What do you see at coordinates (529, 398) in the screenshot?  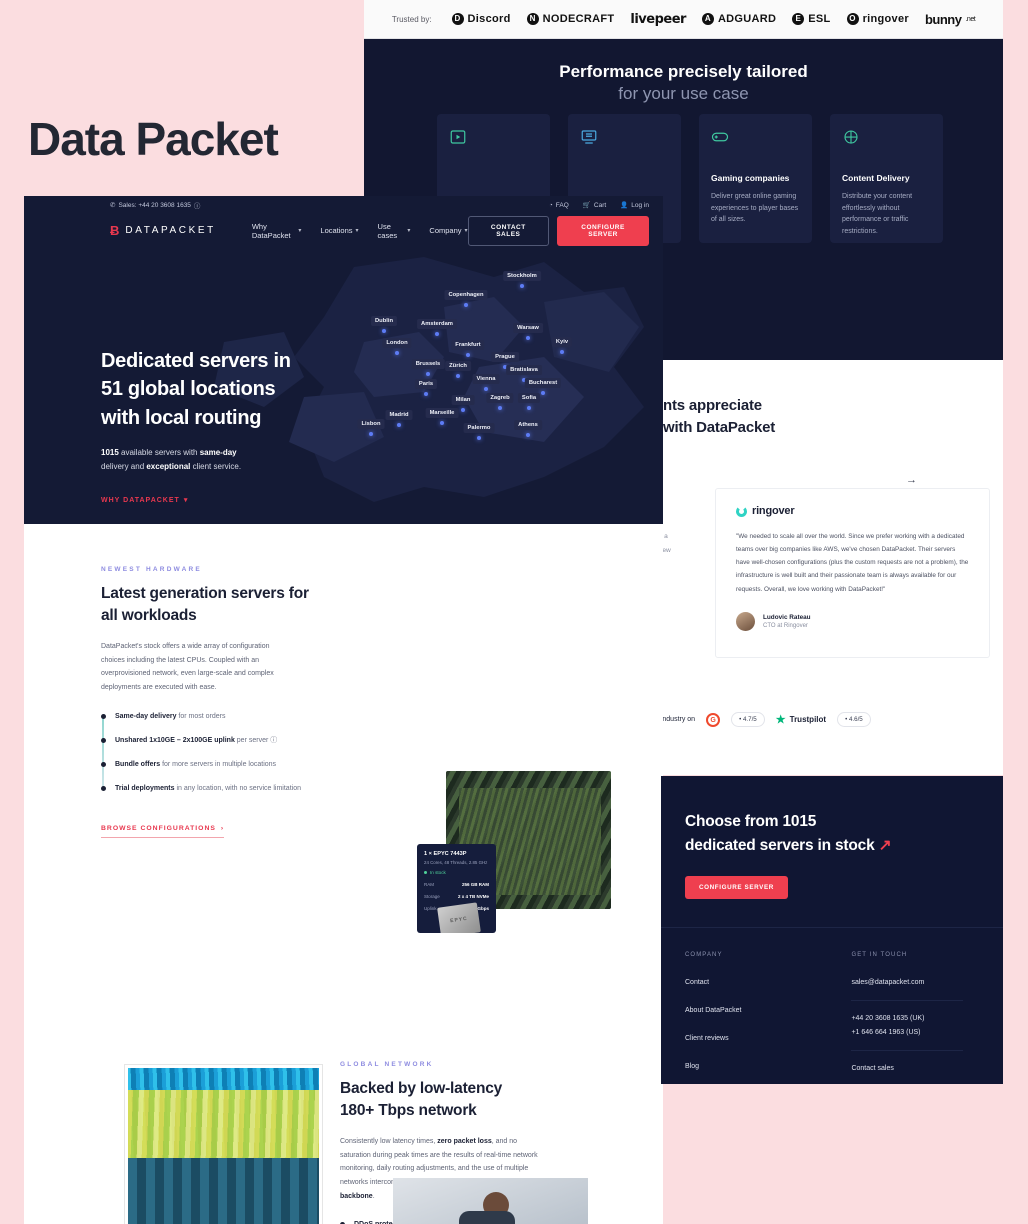 I see `city-label: Sofia` at bounding box center [529, 398].